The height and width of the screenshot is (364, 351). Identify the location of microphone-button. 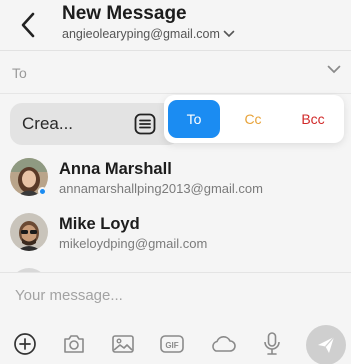
(272, 344).